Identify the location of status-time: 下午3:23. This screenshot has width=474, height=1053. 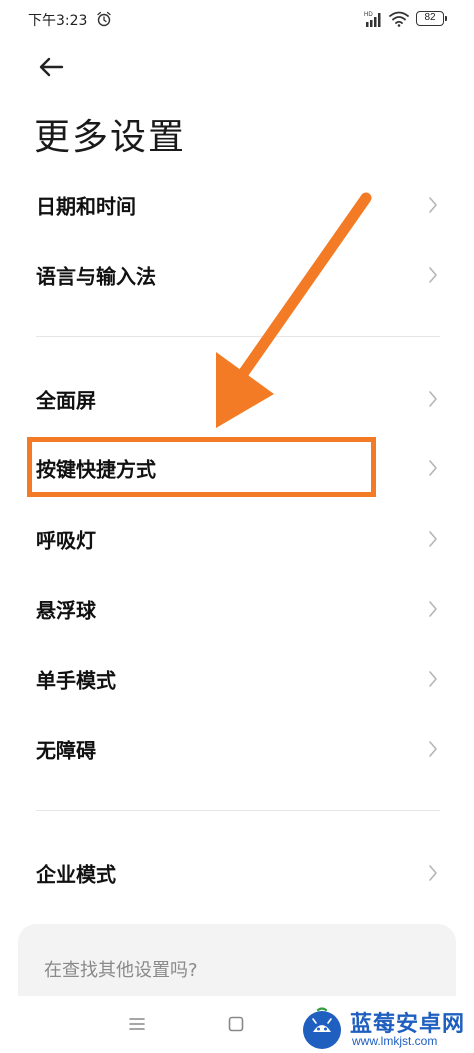
(58, 21).